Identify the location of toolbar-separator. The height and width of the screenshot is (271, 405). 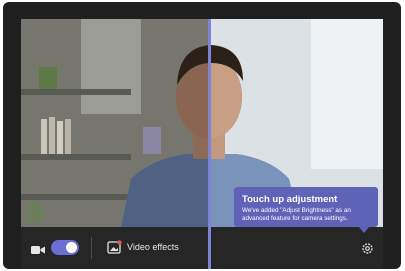
(91, 248).